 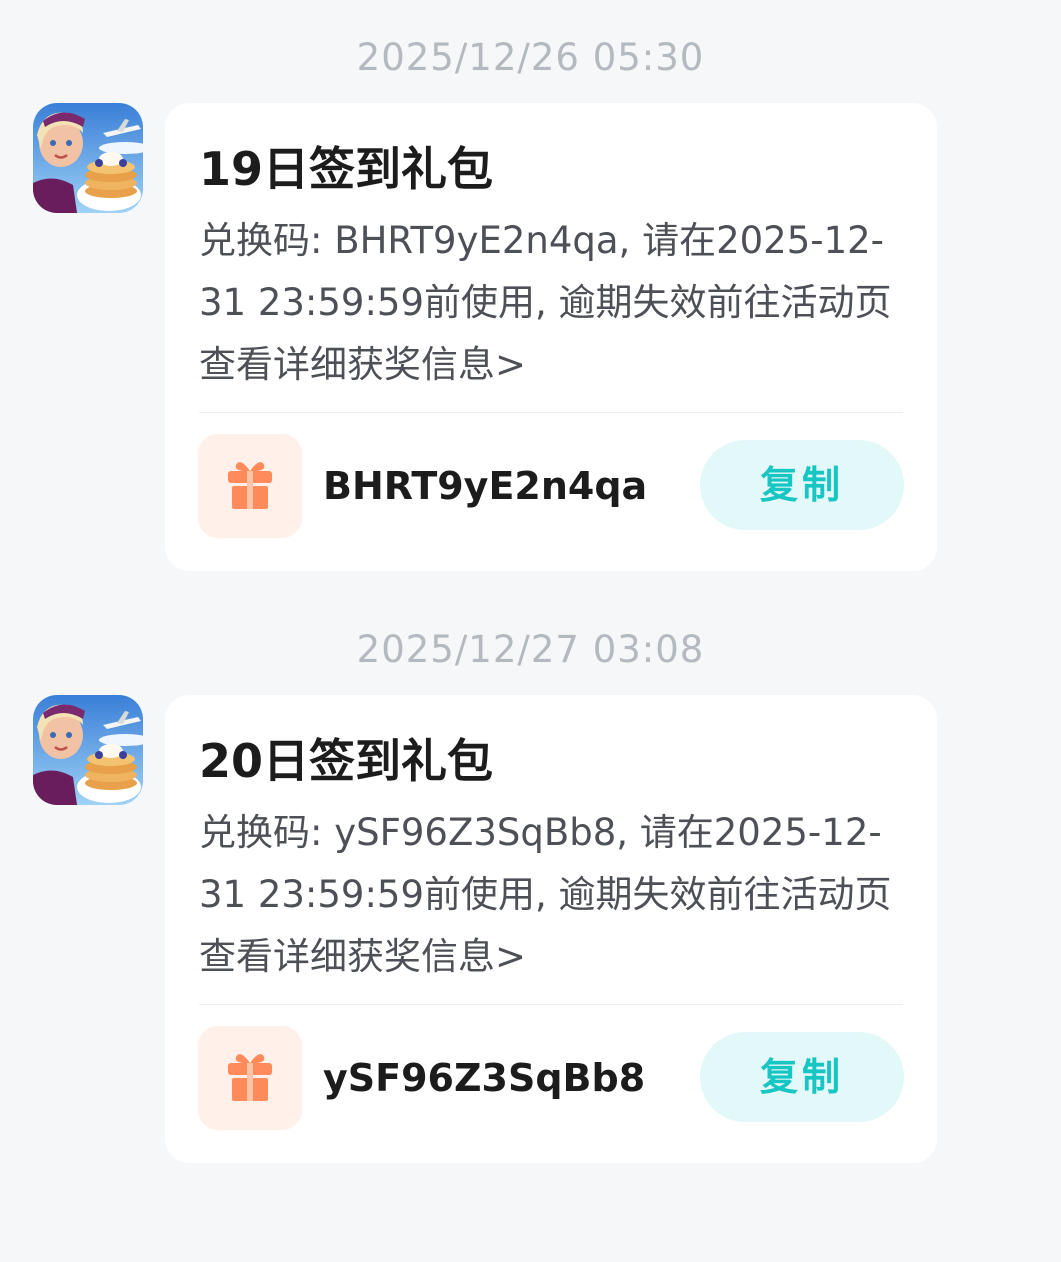 I want to click on message-timestamp: 2025/12/27 03:08, so click(x=530, y=649).